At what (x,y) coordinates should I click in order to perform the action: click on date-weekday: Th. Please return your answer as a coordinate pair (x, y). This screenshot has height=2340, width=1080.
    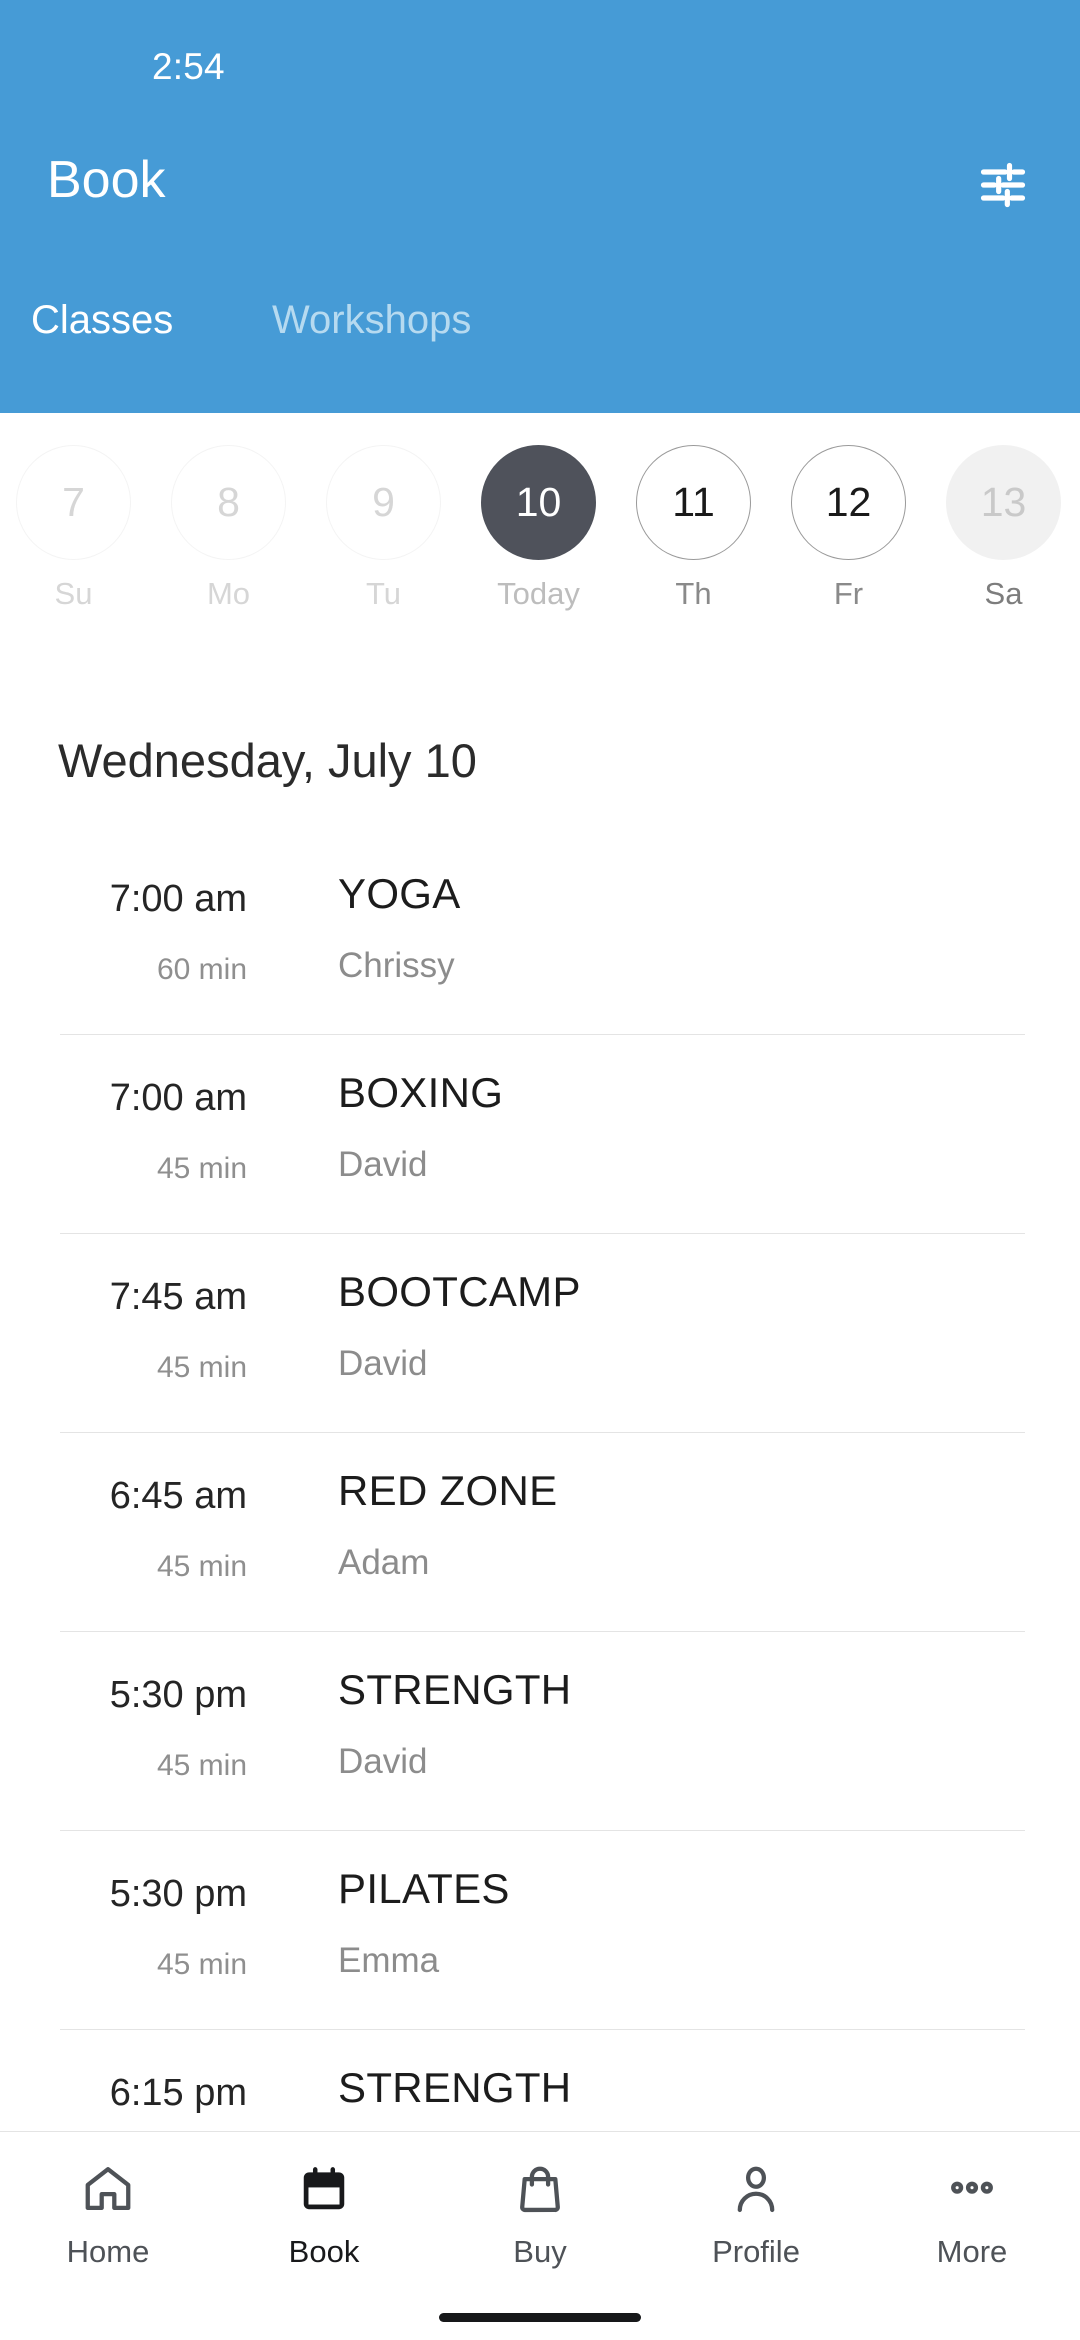
    Looking at the image, I should click on (693, 593).